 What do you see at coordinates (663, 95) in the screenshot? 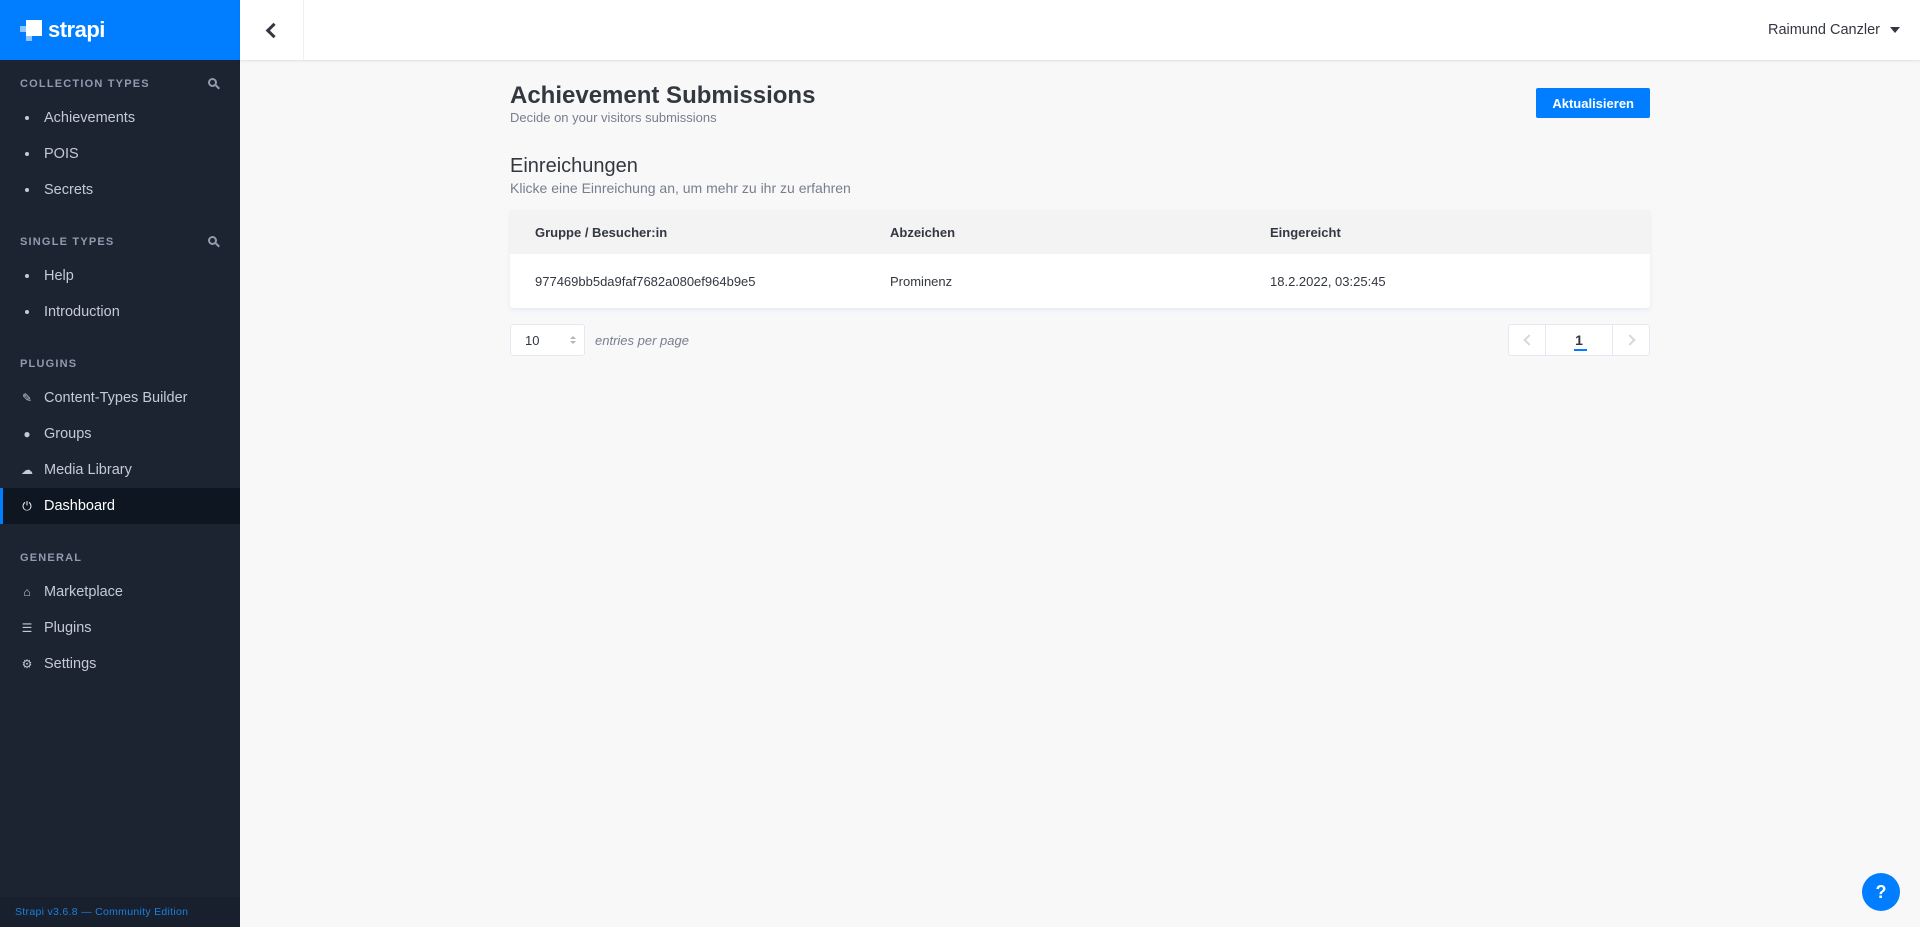
I see `page-title: Achievement Submissions` at bounding box center [663, 95].